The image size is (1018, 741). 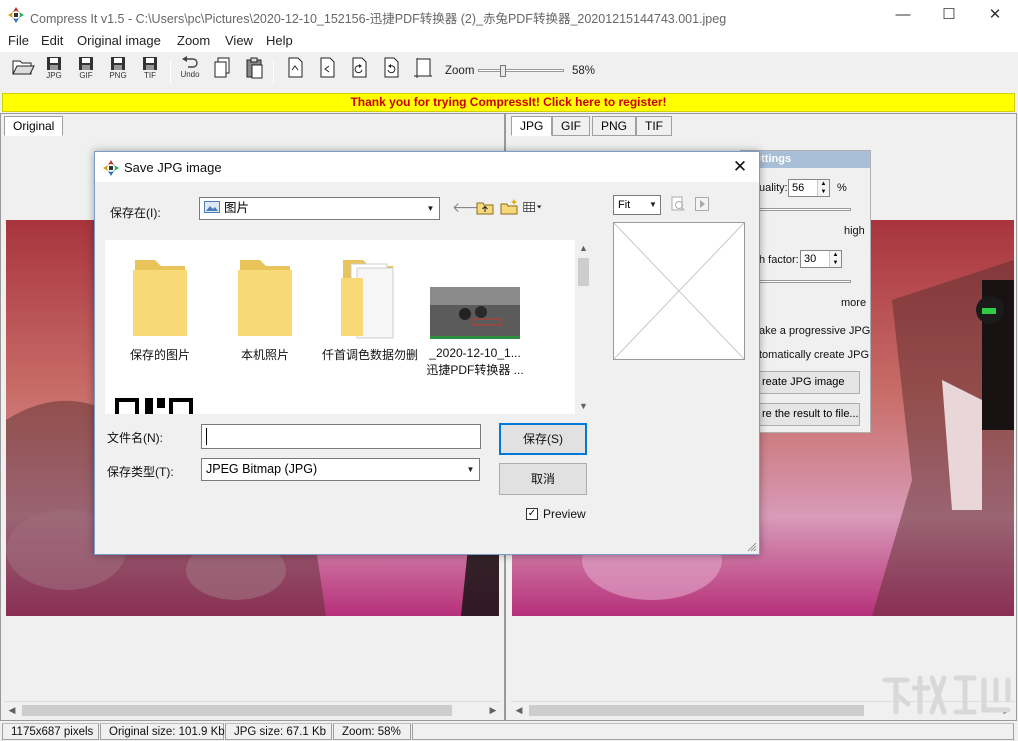 I want to click on zoom-value: 58%, so click(x=584, y=71).